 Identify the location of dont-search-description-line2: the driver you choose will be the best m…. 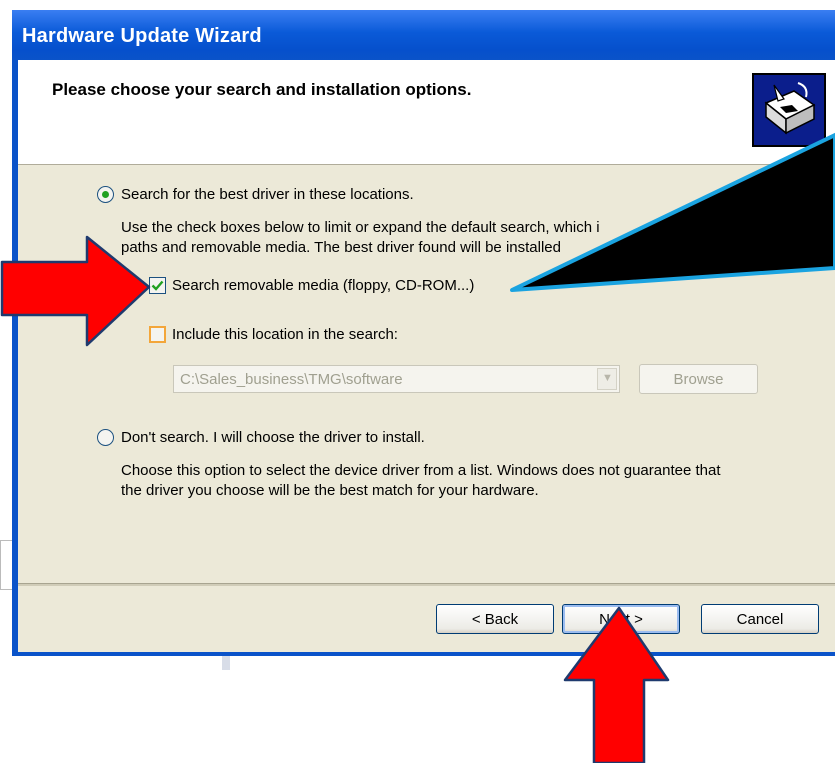
(330, 490).